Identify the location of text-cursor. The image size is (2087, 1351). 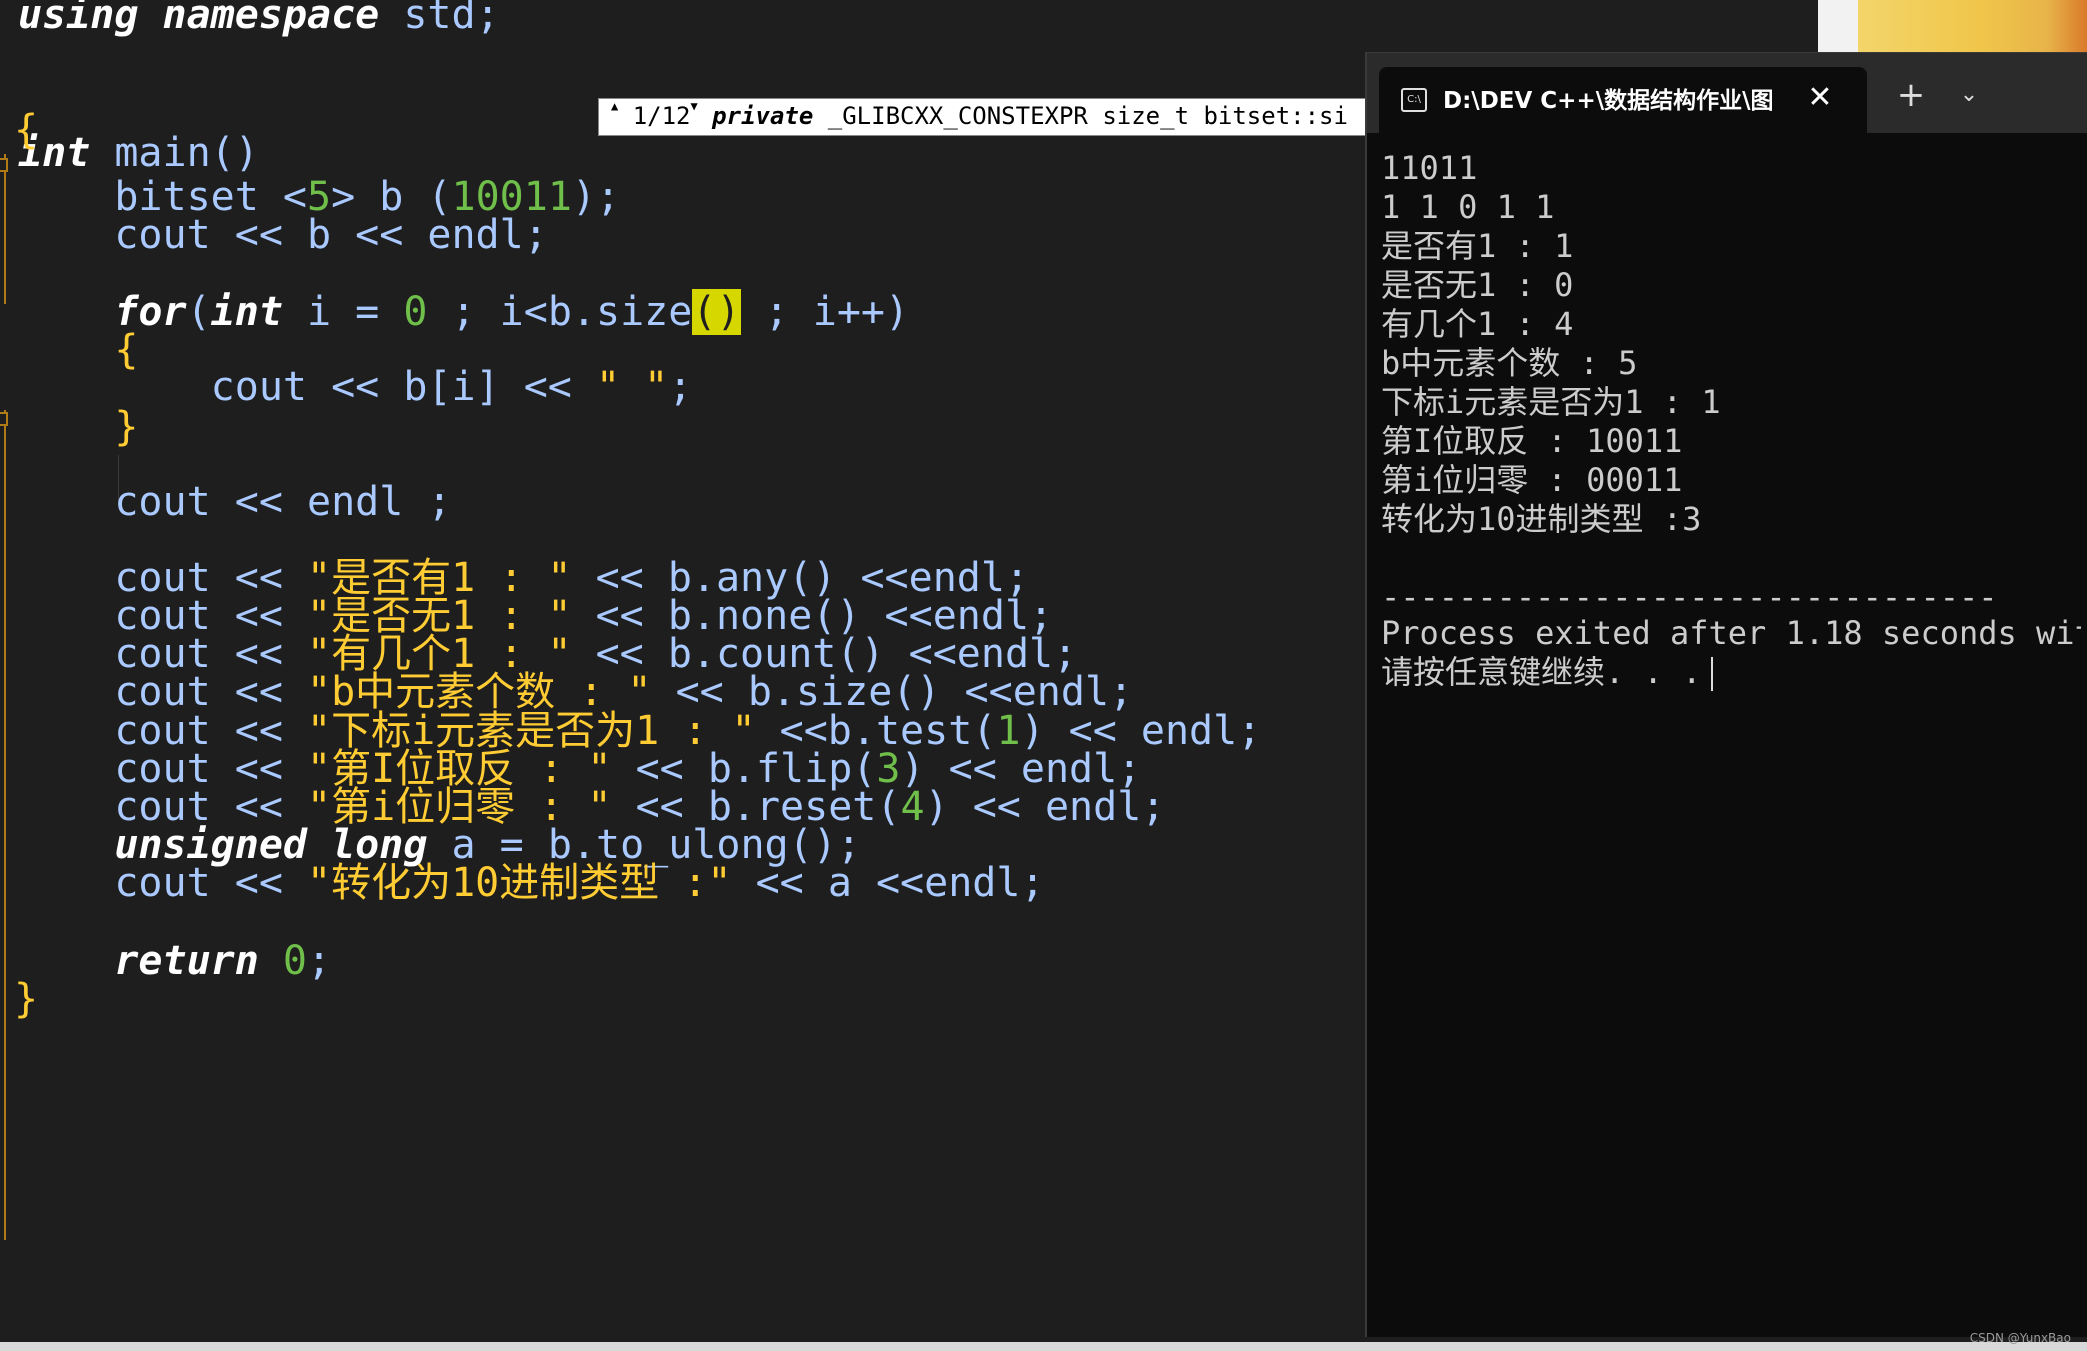
(1712, 674).